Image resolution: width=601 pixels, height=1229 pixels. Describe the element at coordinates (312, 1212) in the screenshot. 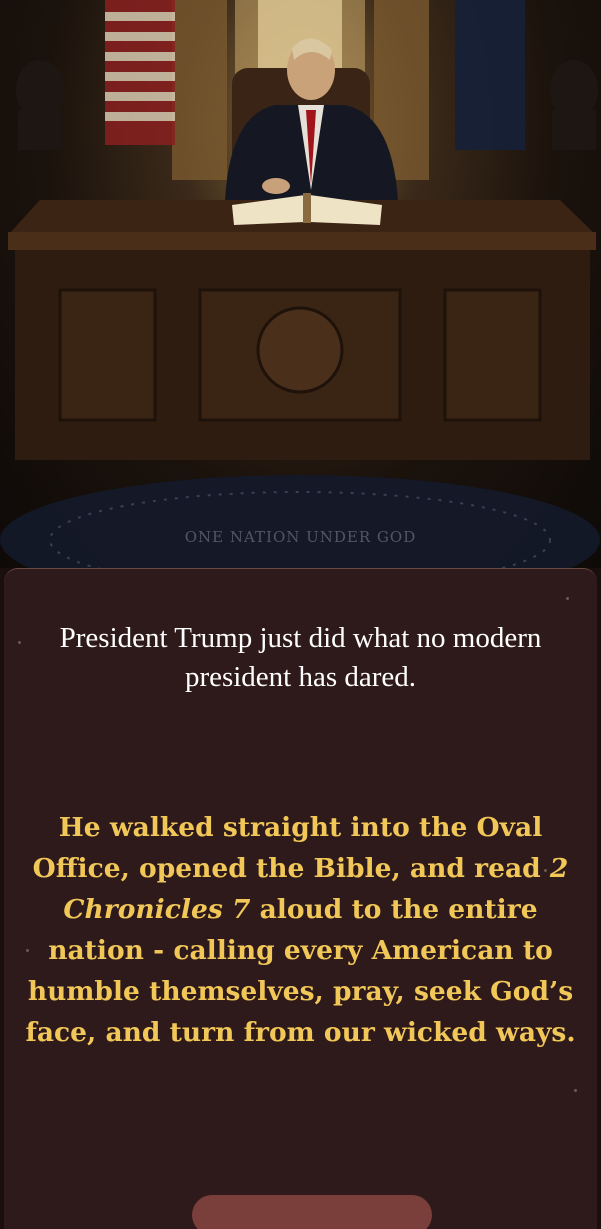

I see `partial-button` at that location.